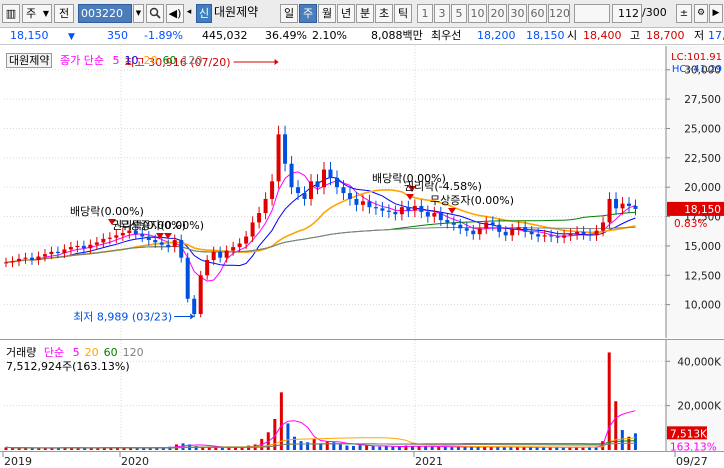  I want to click on chevron-left-icon: ◂, so click(189, 13).